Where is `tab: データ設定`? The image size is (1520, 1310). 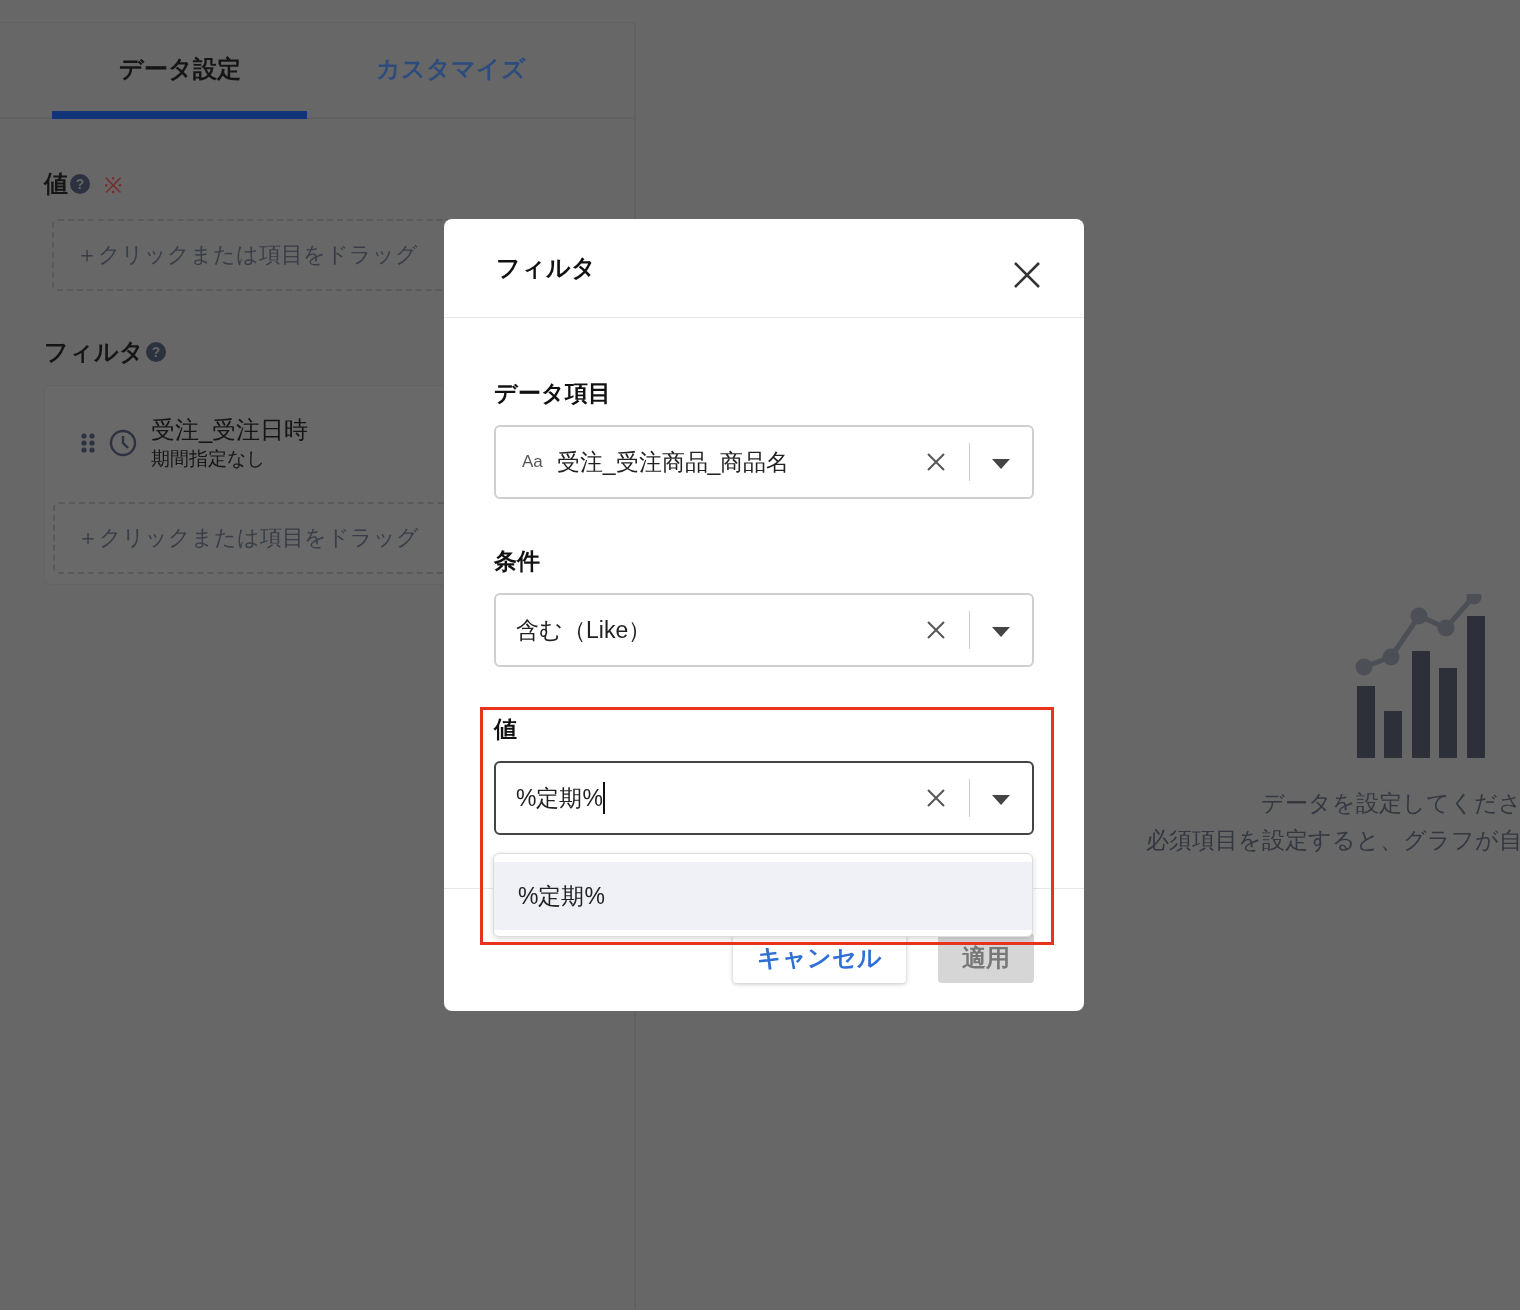
tab: データ設定 is located at coordinates (179, 71).